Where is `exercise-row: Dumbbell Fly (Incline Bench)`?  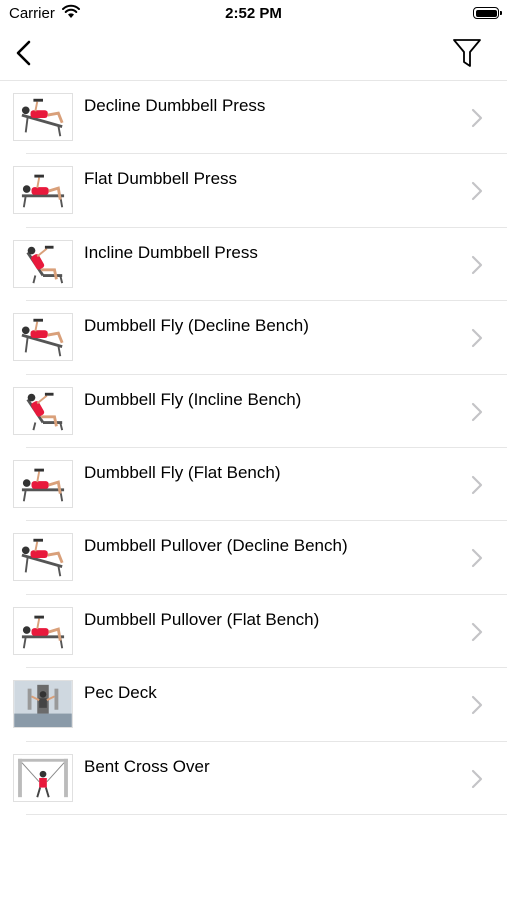
exercise-row: Dumbbell Fly (Incline Bench) is located at coordinates (253, 411).